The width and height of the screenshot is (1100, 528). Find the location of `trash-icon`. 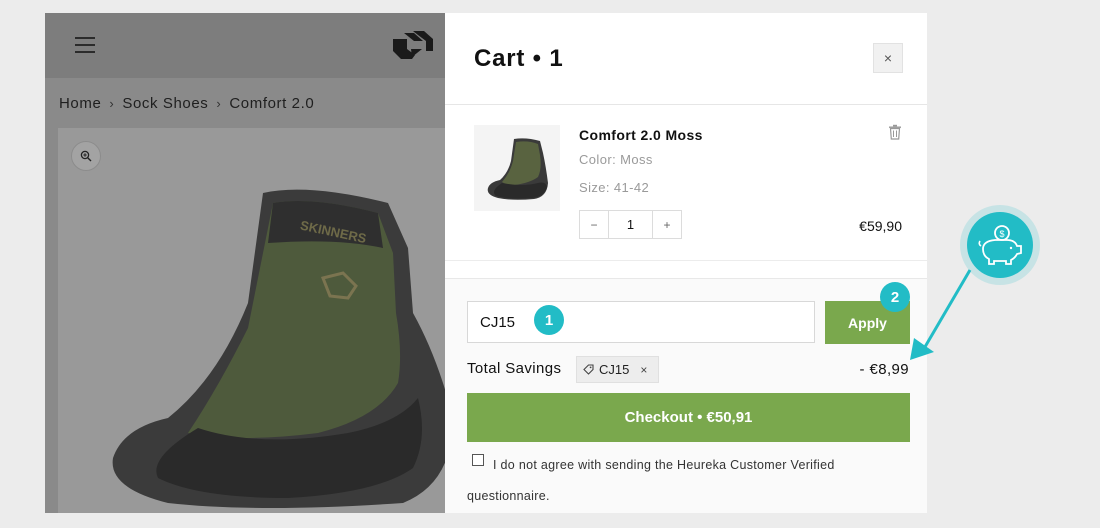

trash-icon is located at coordinates (895, 132).